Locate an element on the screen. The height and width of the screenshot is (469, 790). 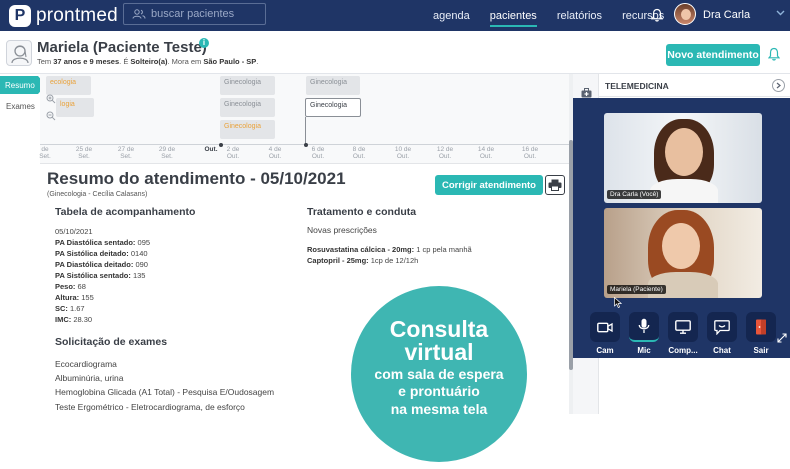
timeline-tick: Out. is located at coordinates (211, 149).